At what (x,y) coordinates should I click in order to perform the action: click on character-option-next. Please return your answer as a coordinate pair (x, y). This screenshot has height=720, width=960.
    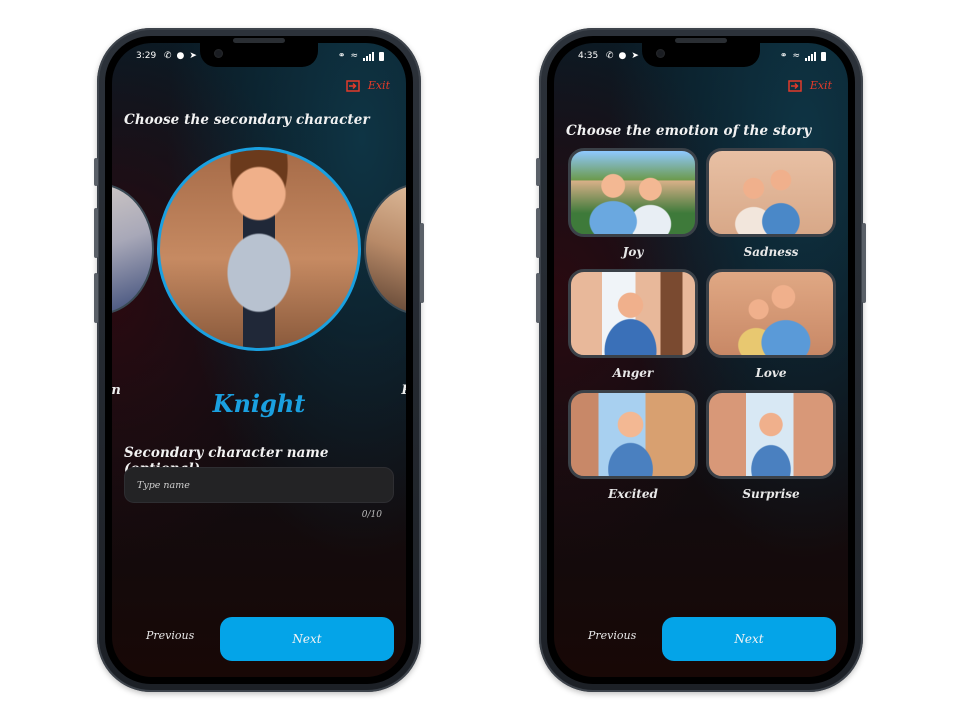
    Looking at the image, I should click on (385, 249).